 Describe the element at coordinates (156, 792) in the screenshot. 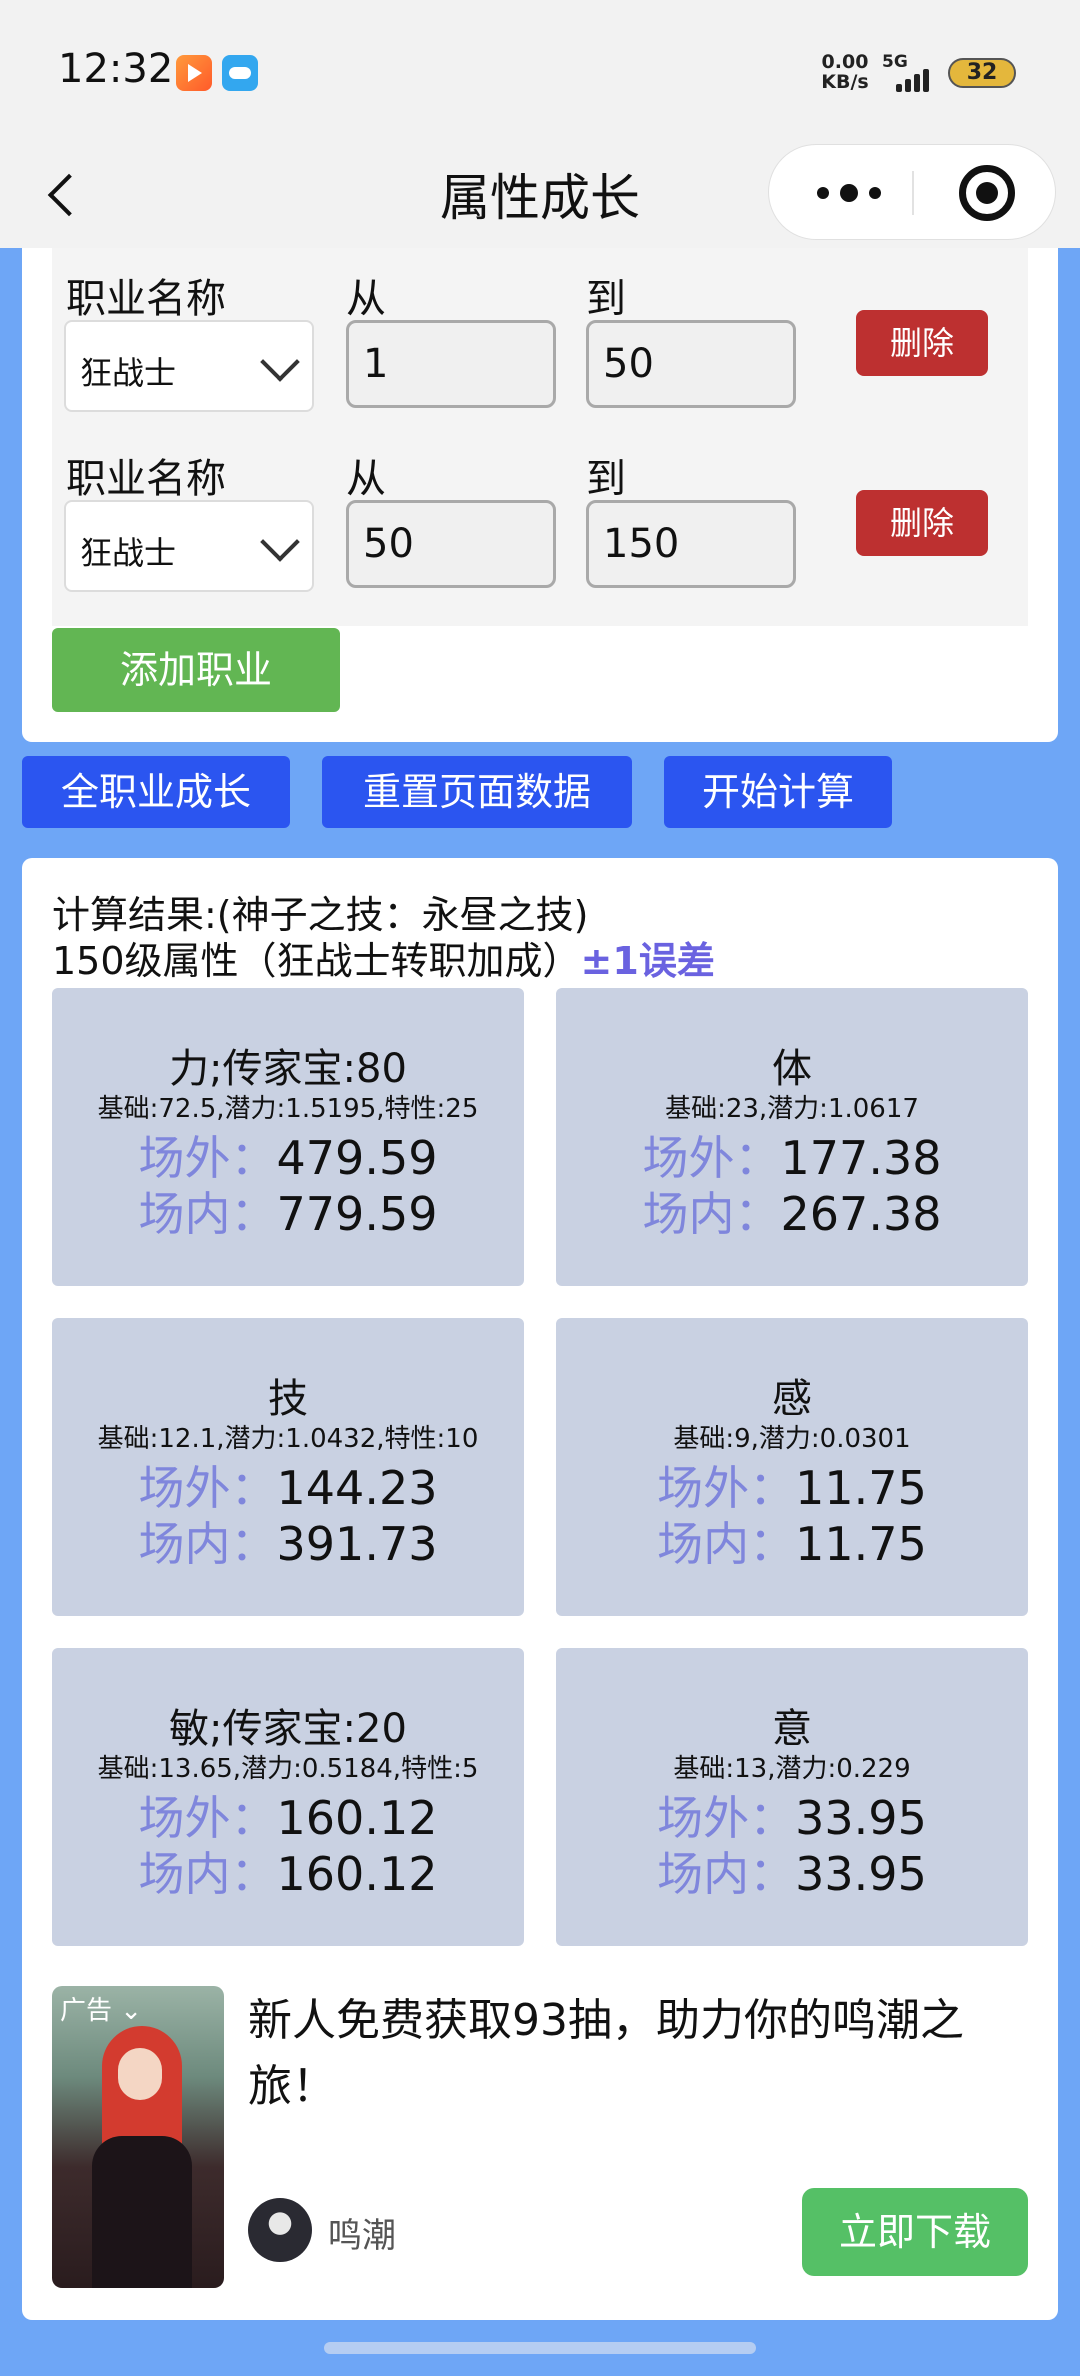

I see `all-jobs-growth-button: 全职业成长` at that location.